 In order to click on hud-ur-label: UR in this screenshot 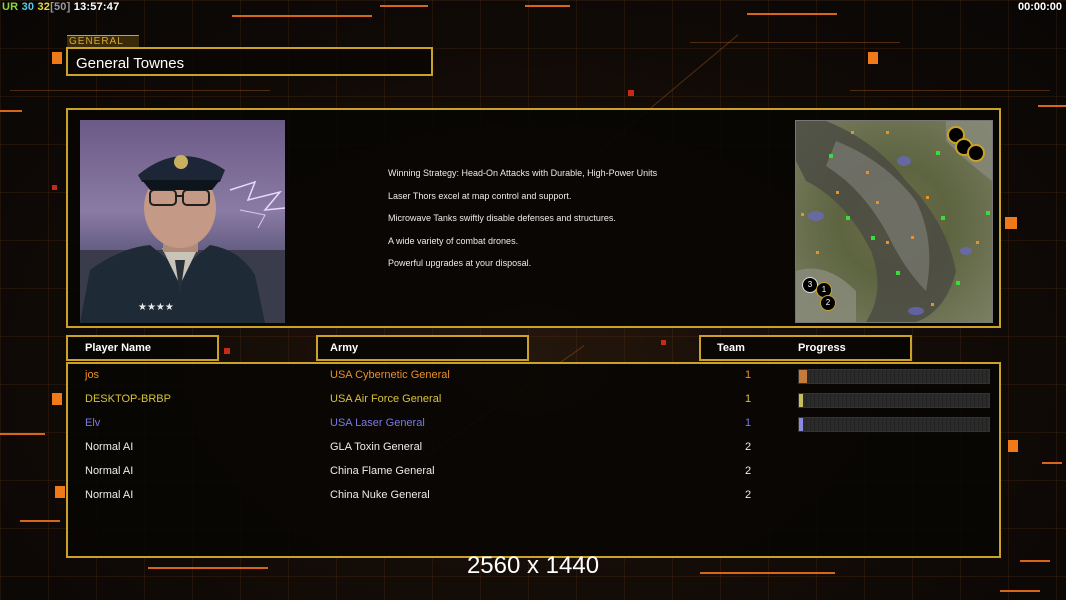, I will do `click(10, 7)`.